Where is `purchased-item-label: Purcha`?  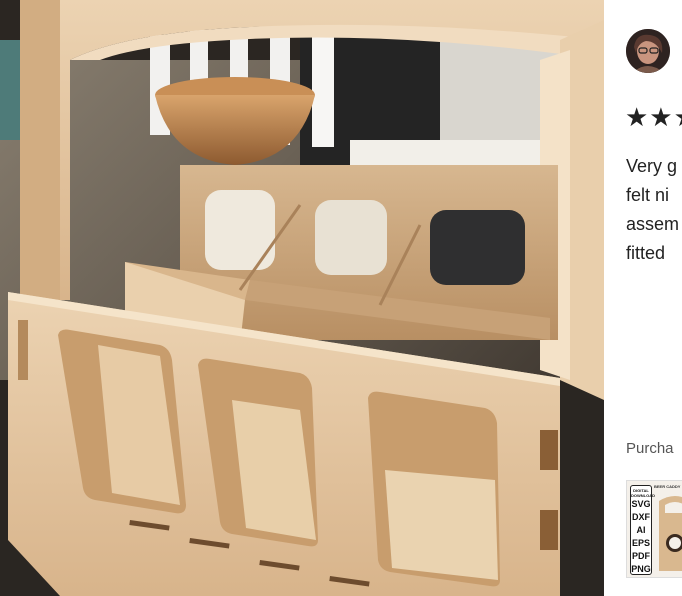 purchased-item-label: Purcha is located at coordinates (650, 448).